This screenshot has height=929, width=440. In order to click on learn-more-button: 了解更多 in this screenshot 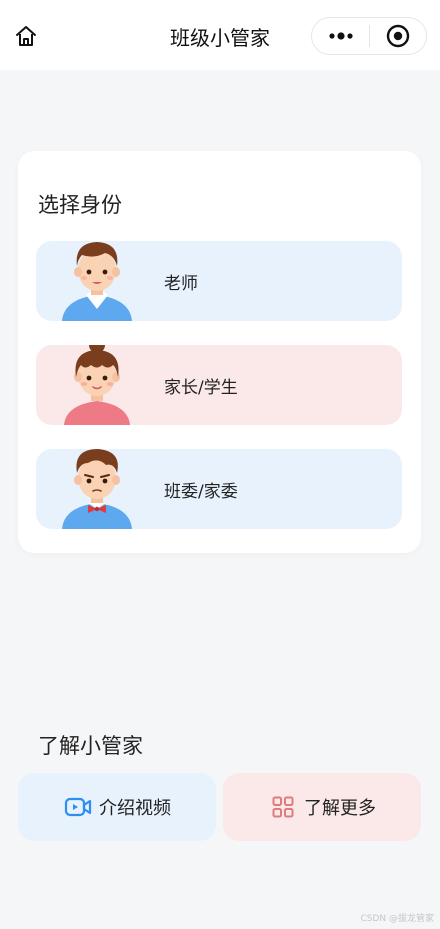, I will do `click(322, 807)`.